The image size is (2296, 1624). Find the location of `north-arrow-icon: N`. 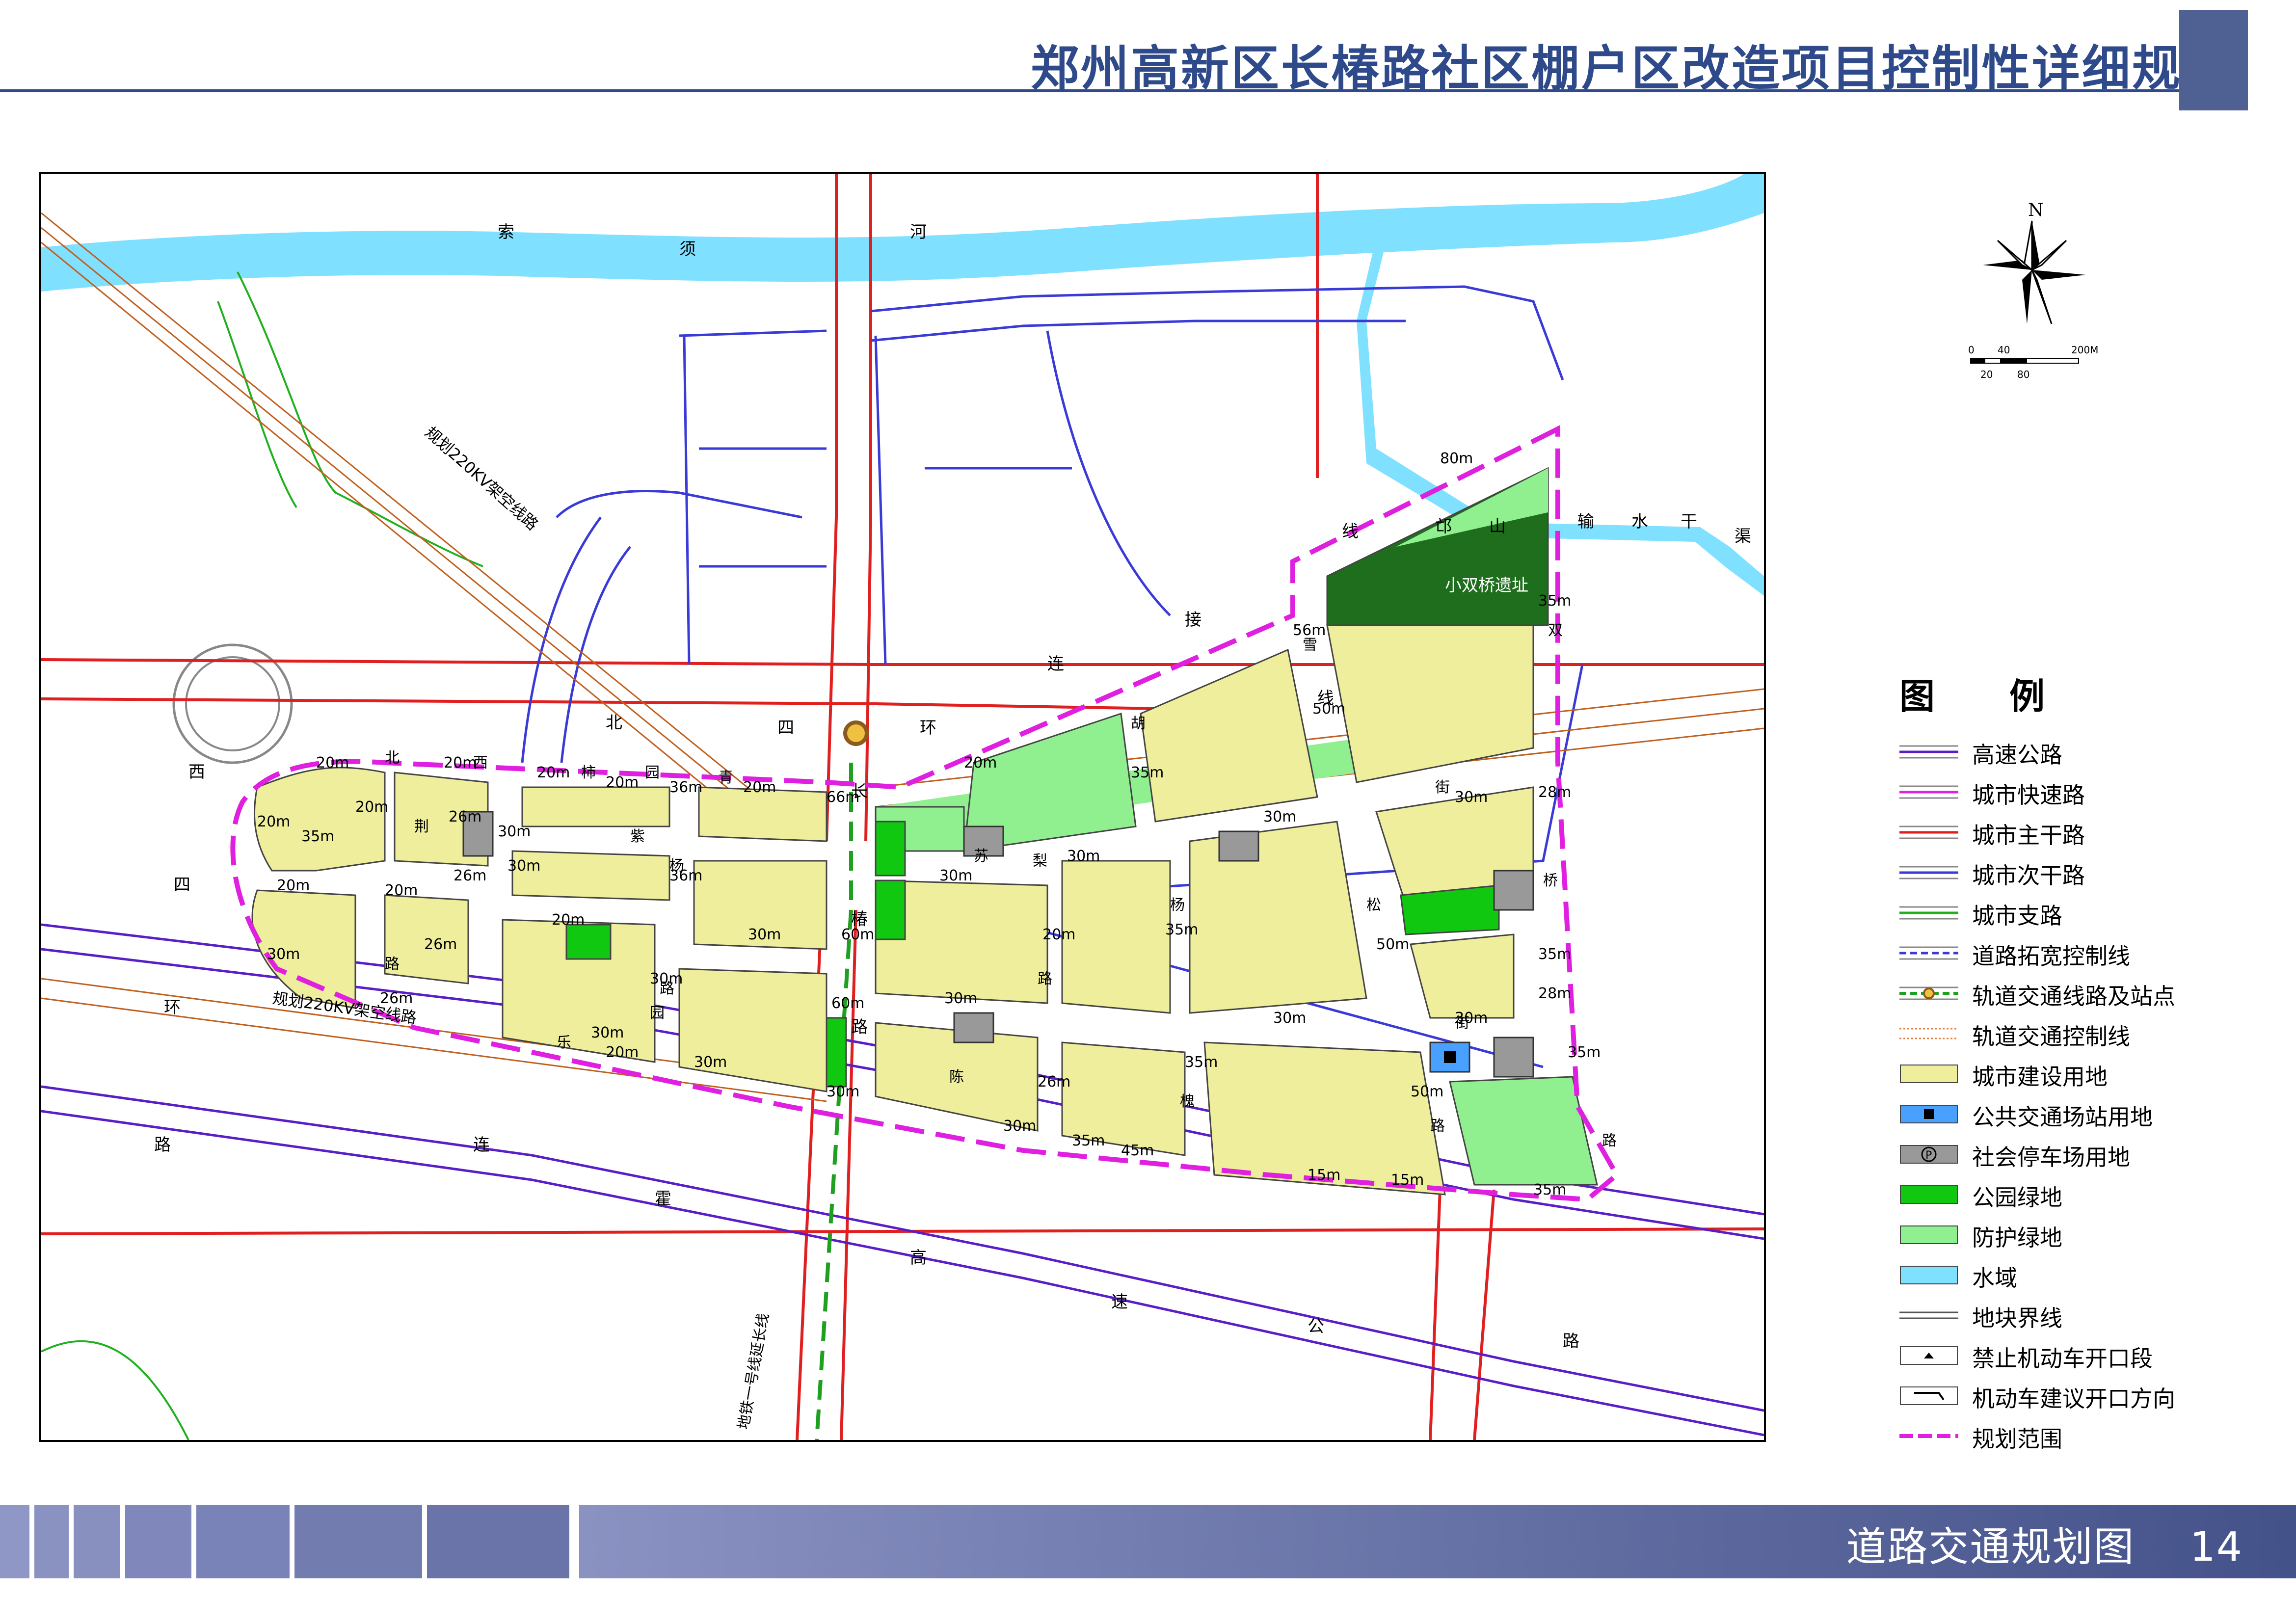

north-arrow-icon: N is located at coordinates (2034, 262).